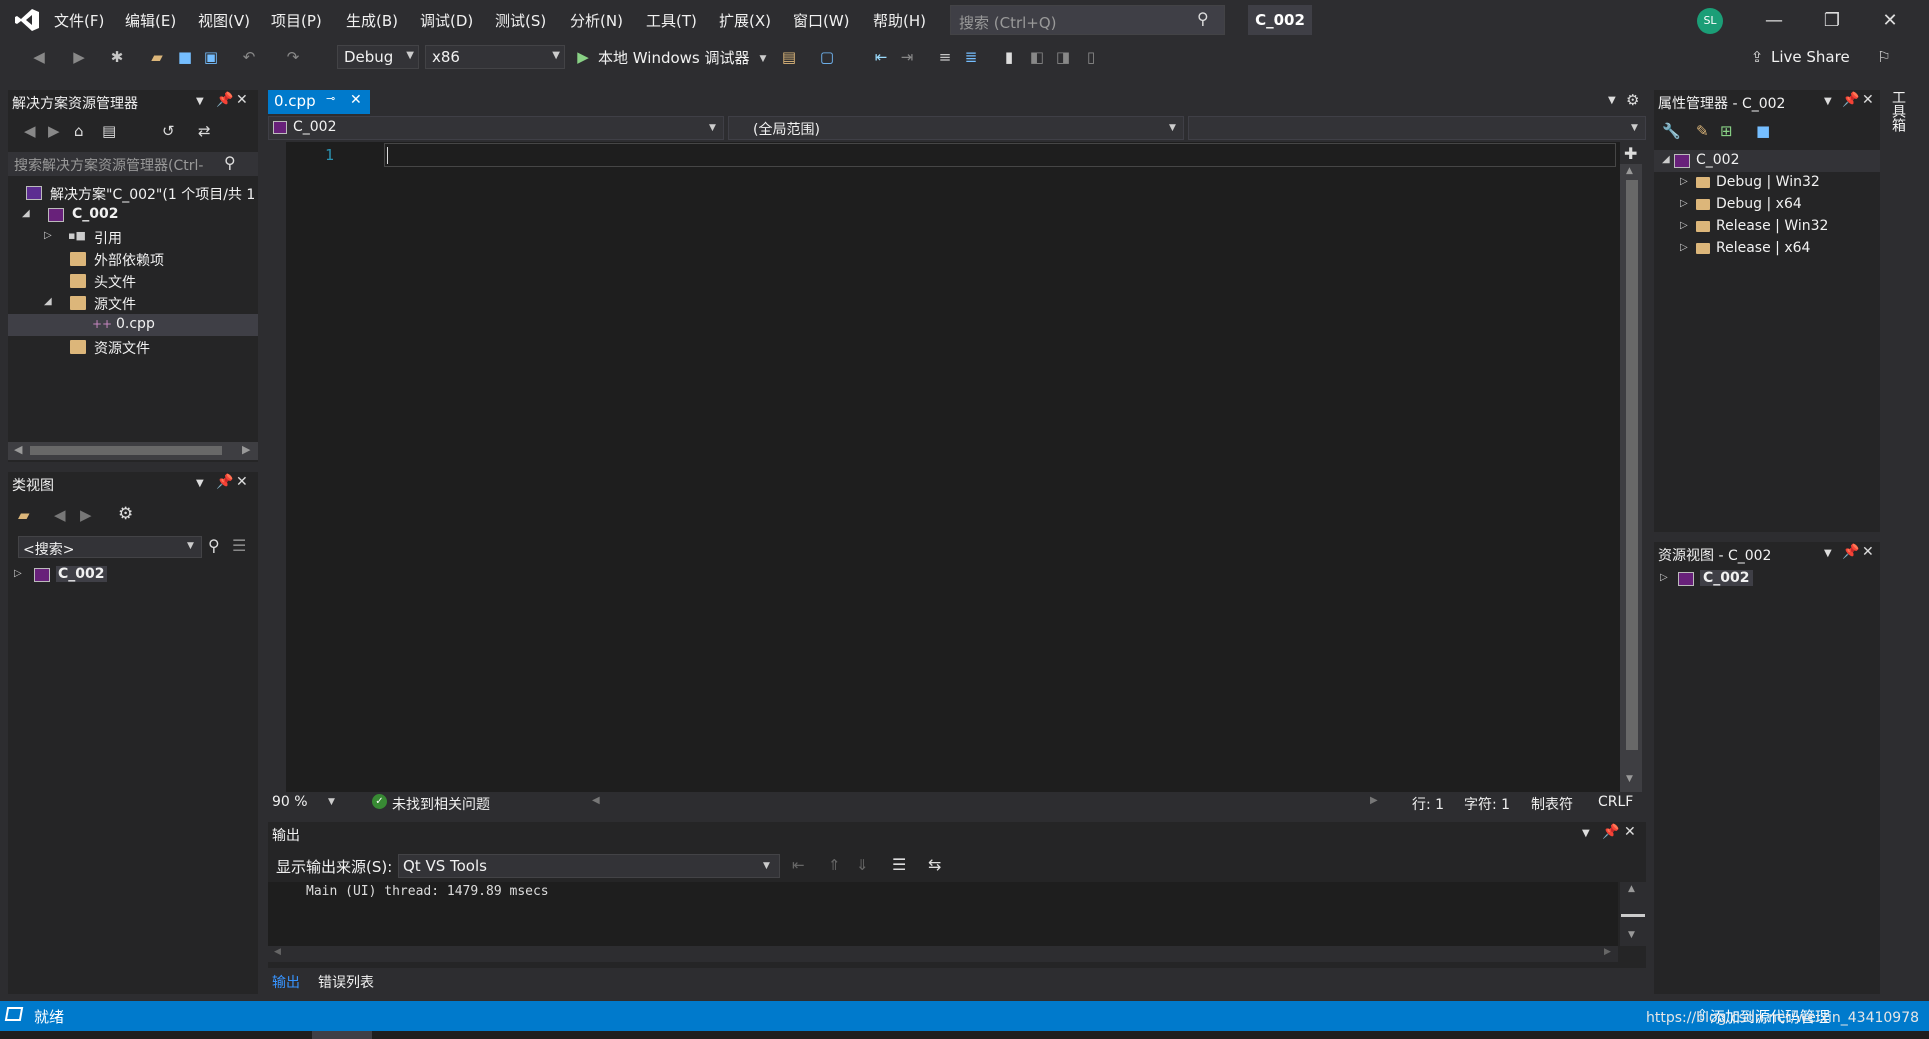 The height and width of the screenshot is (1039, 1929). I want to click on gear-icon: ⚙, so click(1632, 100).